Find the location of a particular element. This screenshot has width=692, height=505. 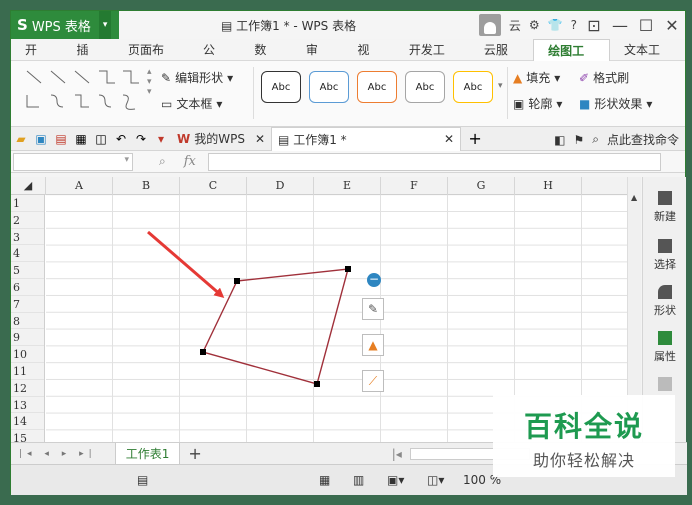

row-header: 8 is located at coordinates (27, 321).